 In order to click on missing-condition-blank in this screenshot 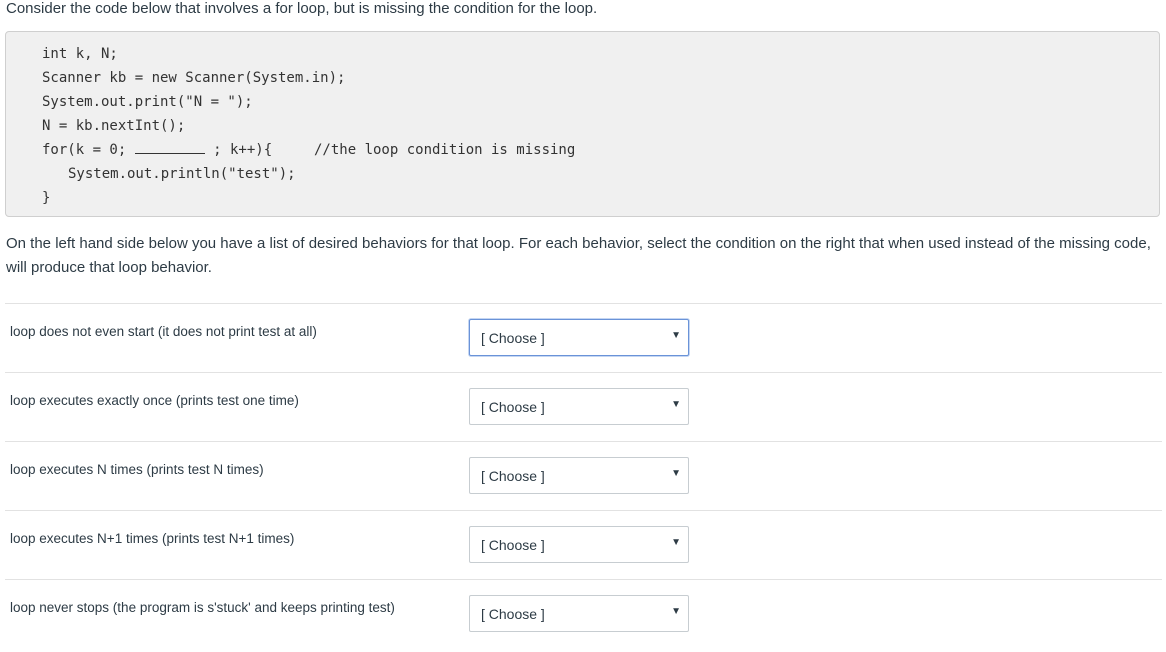, I will do `click(169, 148)`.